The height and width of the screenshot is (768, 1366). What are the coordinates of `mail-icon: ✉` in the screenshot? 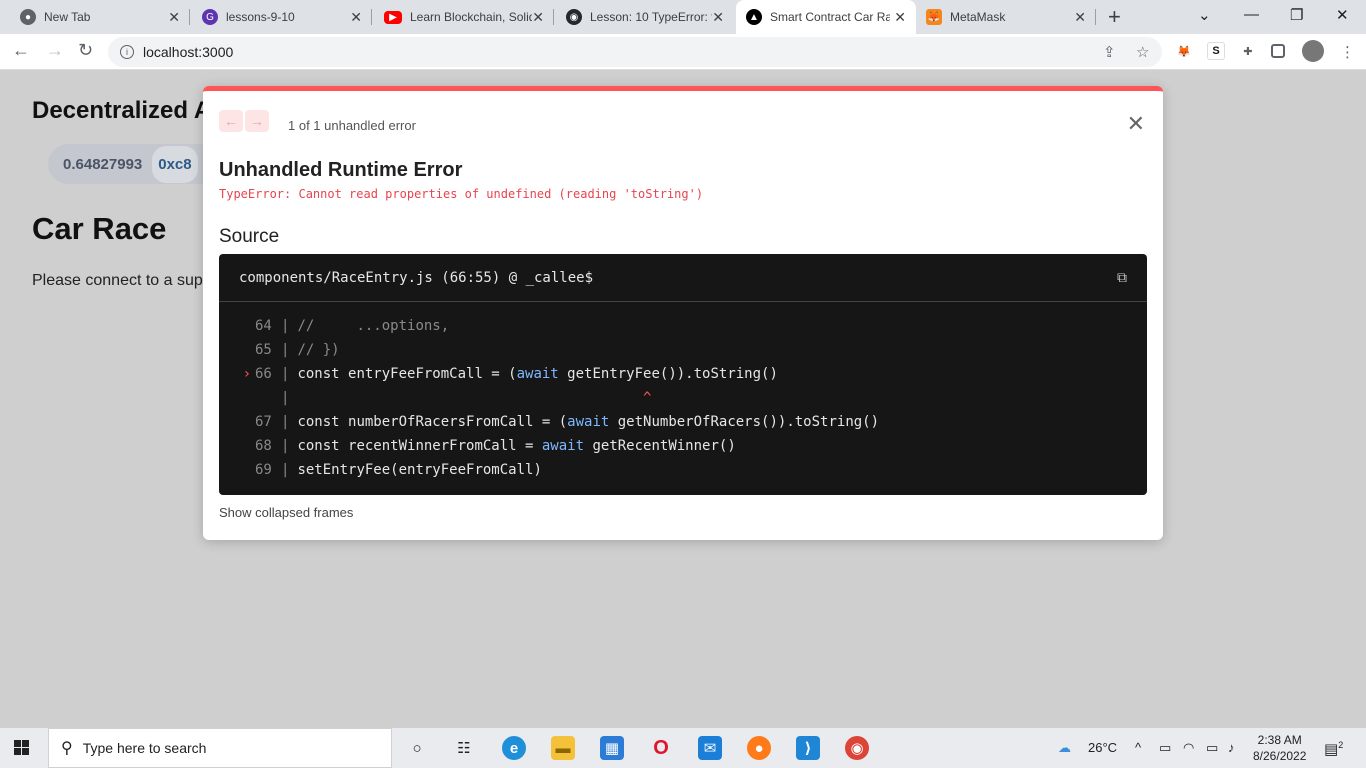 It's located at (710, 748).